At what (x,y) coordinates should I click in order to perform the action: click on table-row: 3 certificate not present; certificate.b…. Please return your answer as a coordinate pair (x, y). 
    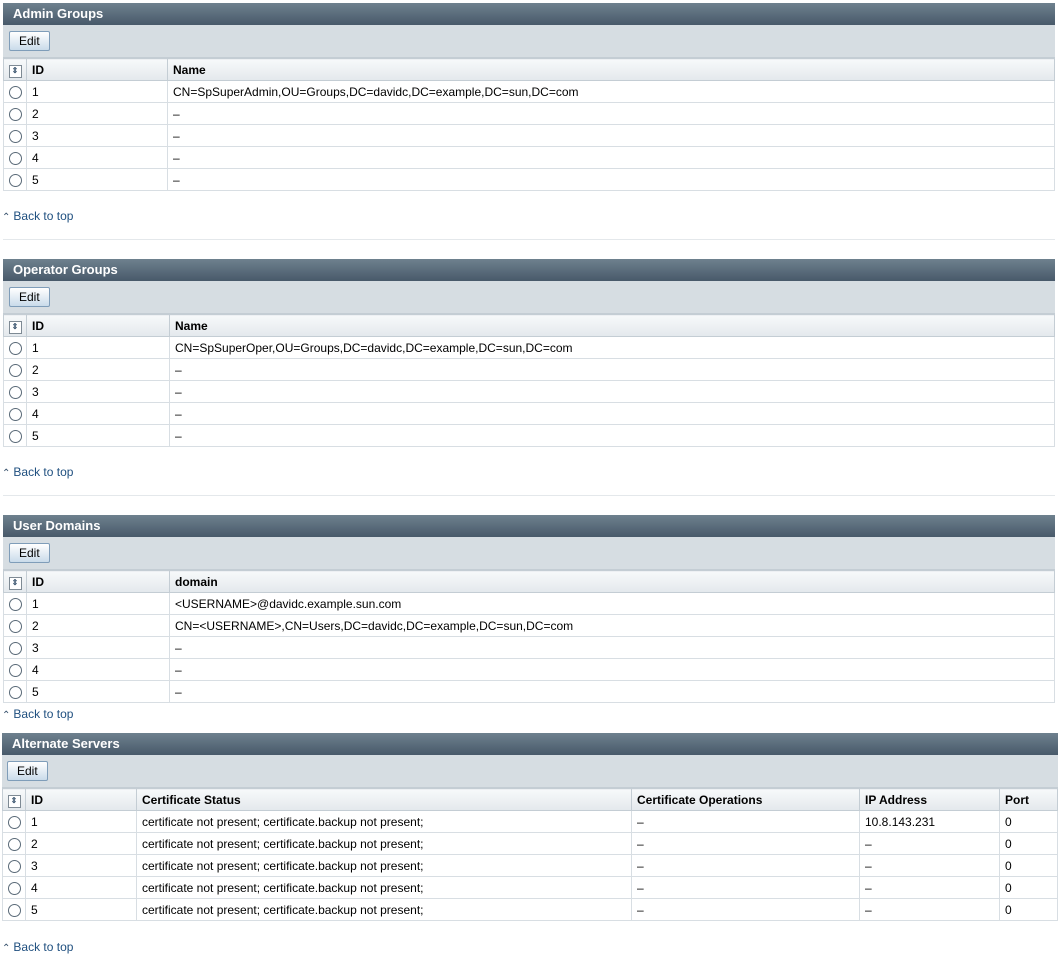
    Looking at the image, I should click on (530, 865).